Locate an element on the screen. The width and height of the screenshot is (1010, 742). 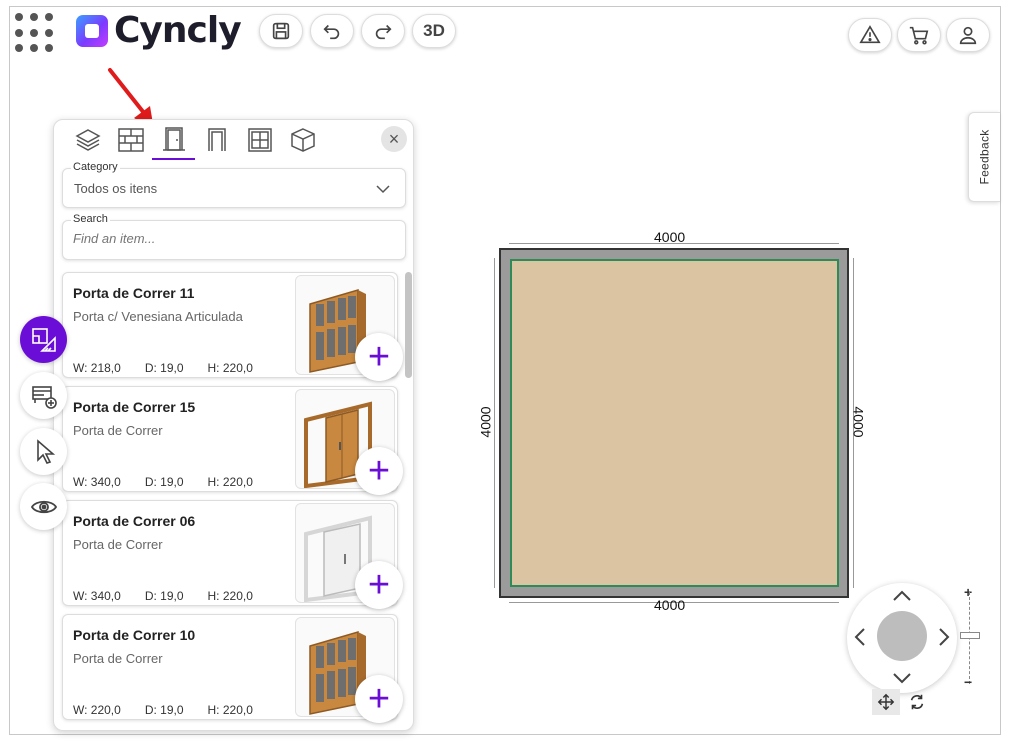
warning-triangle-icon is located at coordinates (870, 34).